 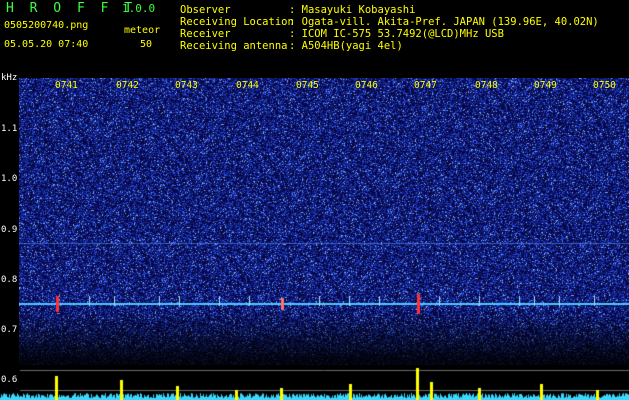 I want to click on mode-label: meteor, so click(x=142, y=30).